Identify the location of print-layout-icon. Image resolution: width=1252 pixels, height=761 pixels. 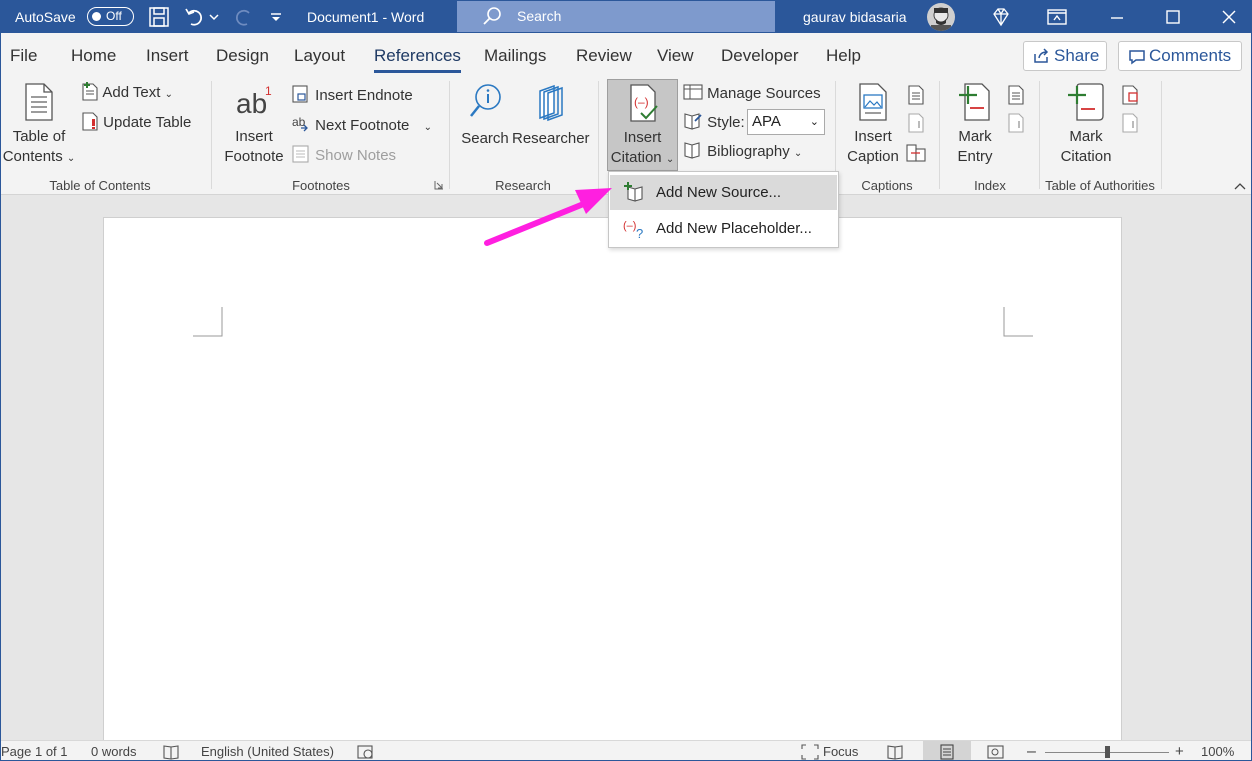
(947, 752).